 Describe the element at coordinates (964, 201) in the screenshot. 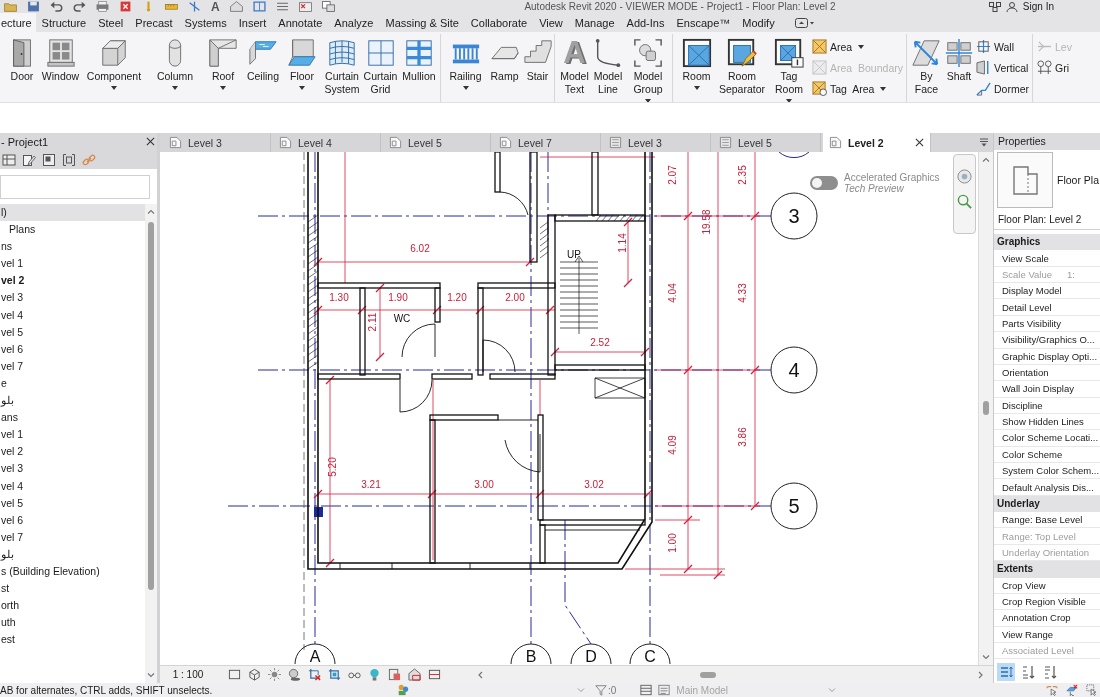

I see `zoom-icon` at that location.